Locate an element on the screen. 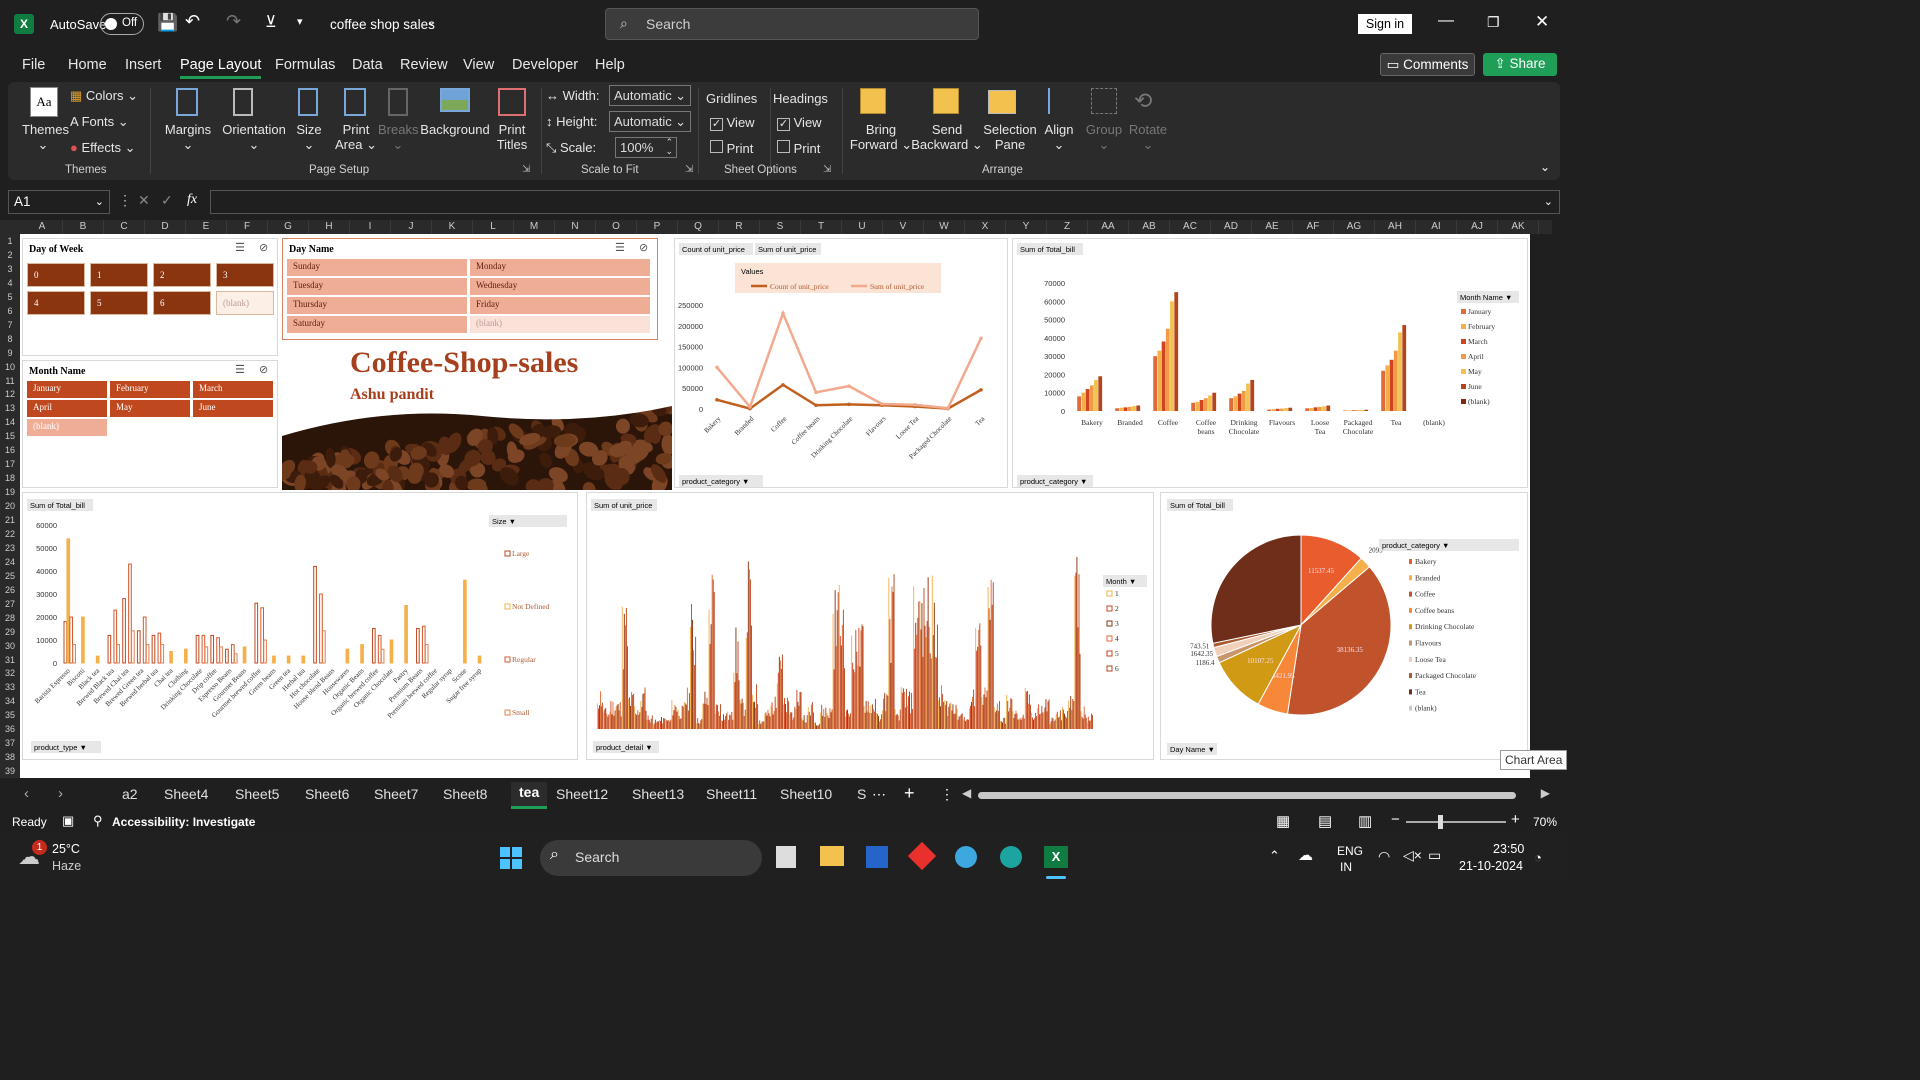  slicer-item-Tuesday: Tuesday is located at coordinates (377, 286).